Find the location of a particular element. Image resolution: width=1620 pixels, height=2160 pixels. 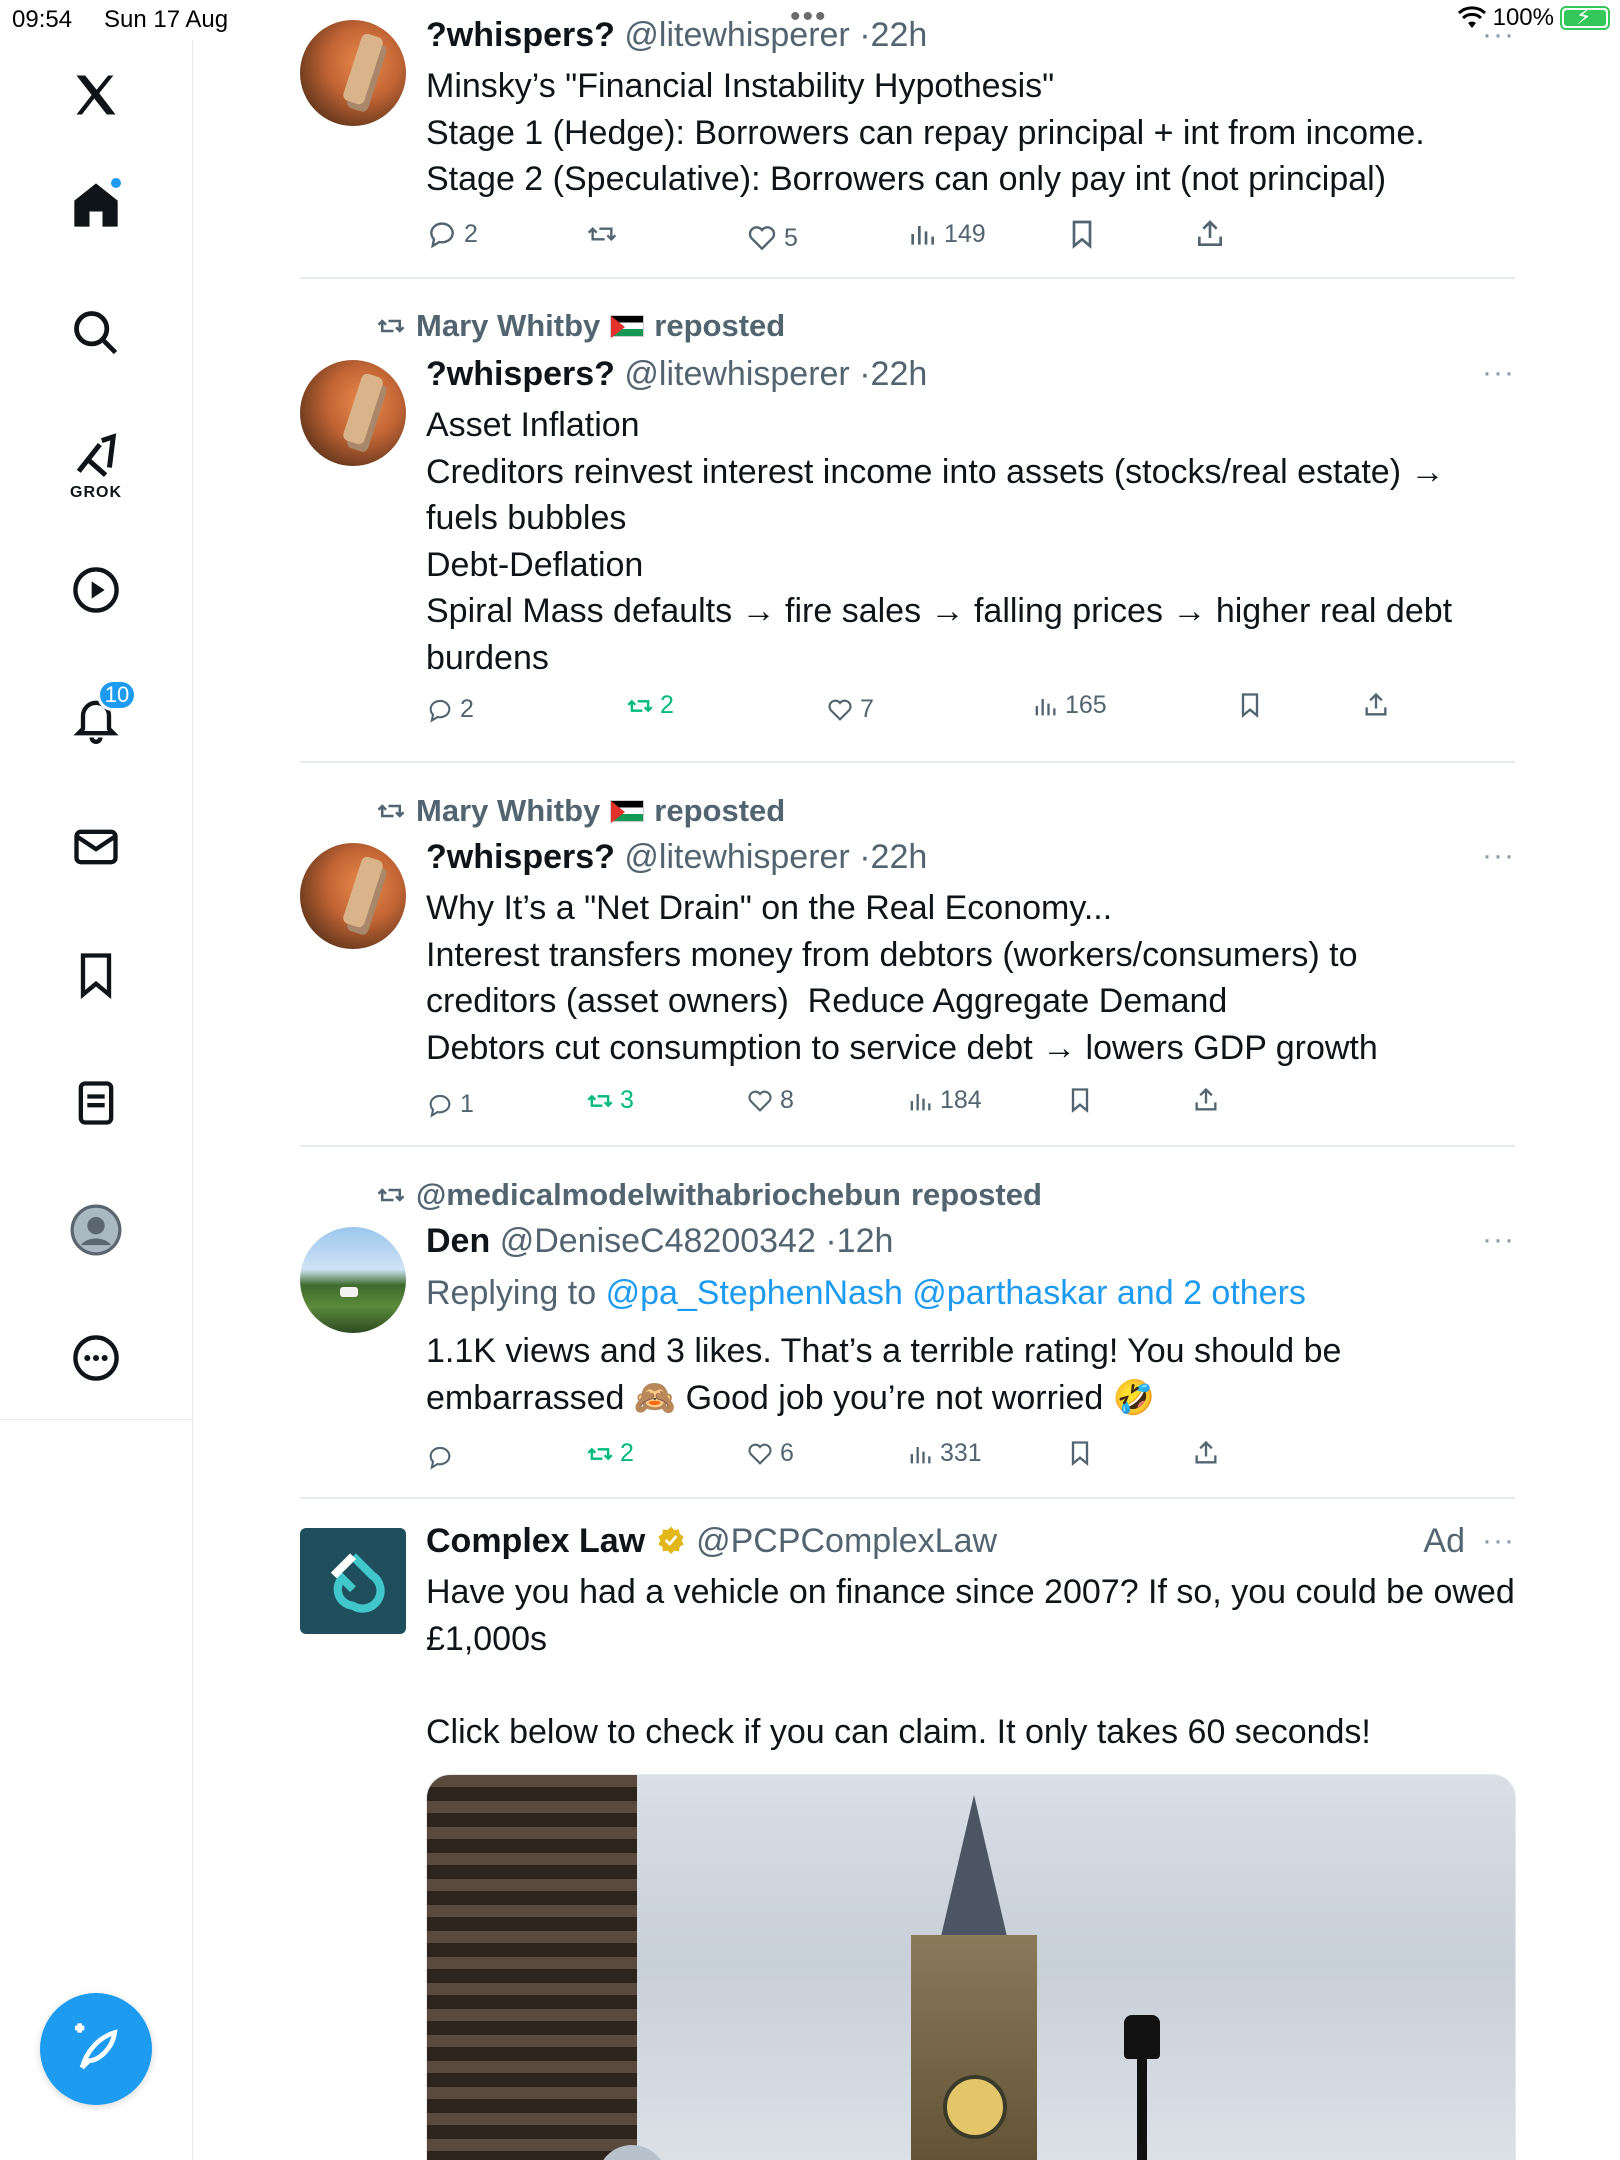

tweet-actions: 2 5 149 is located at coordinates (841, 238).